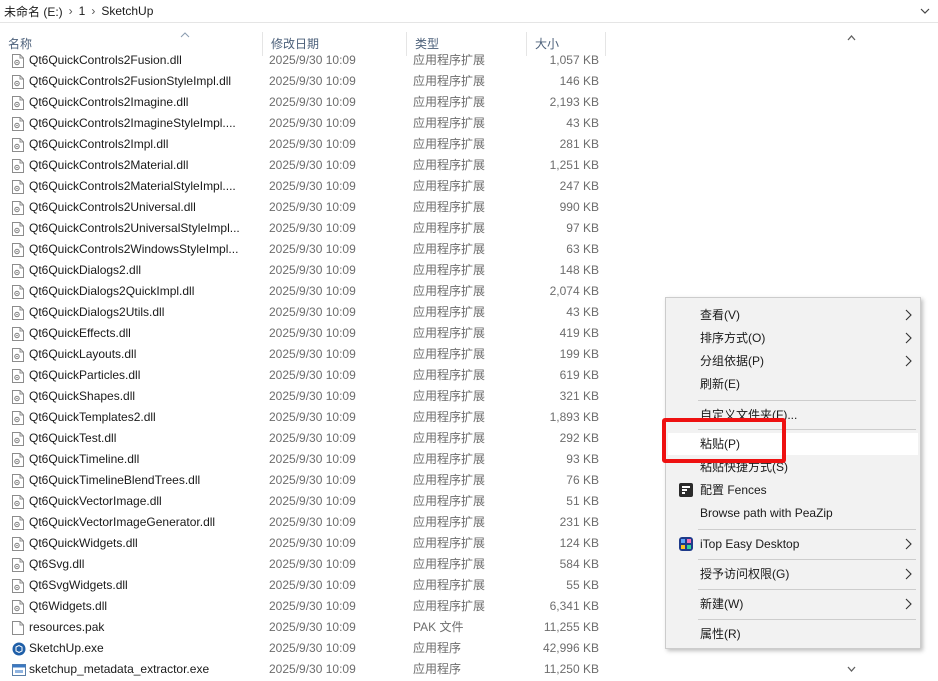 This screenshot has width=938, height=681. I want to click on file-name: Qt6QuickDialogs2Utils.dll, so click(97, 312).